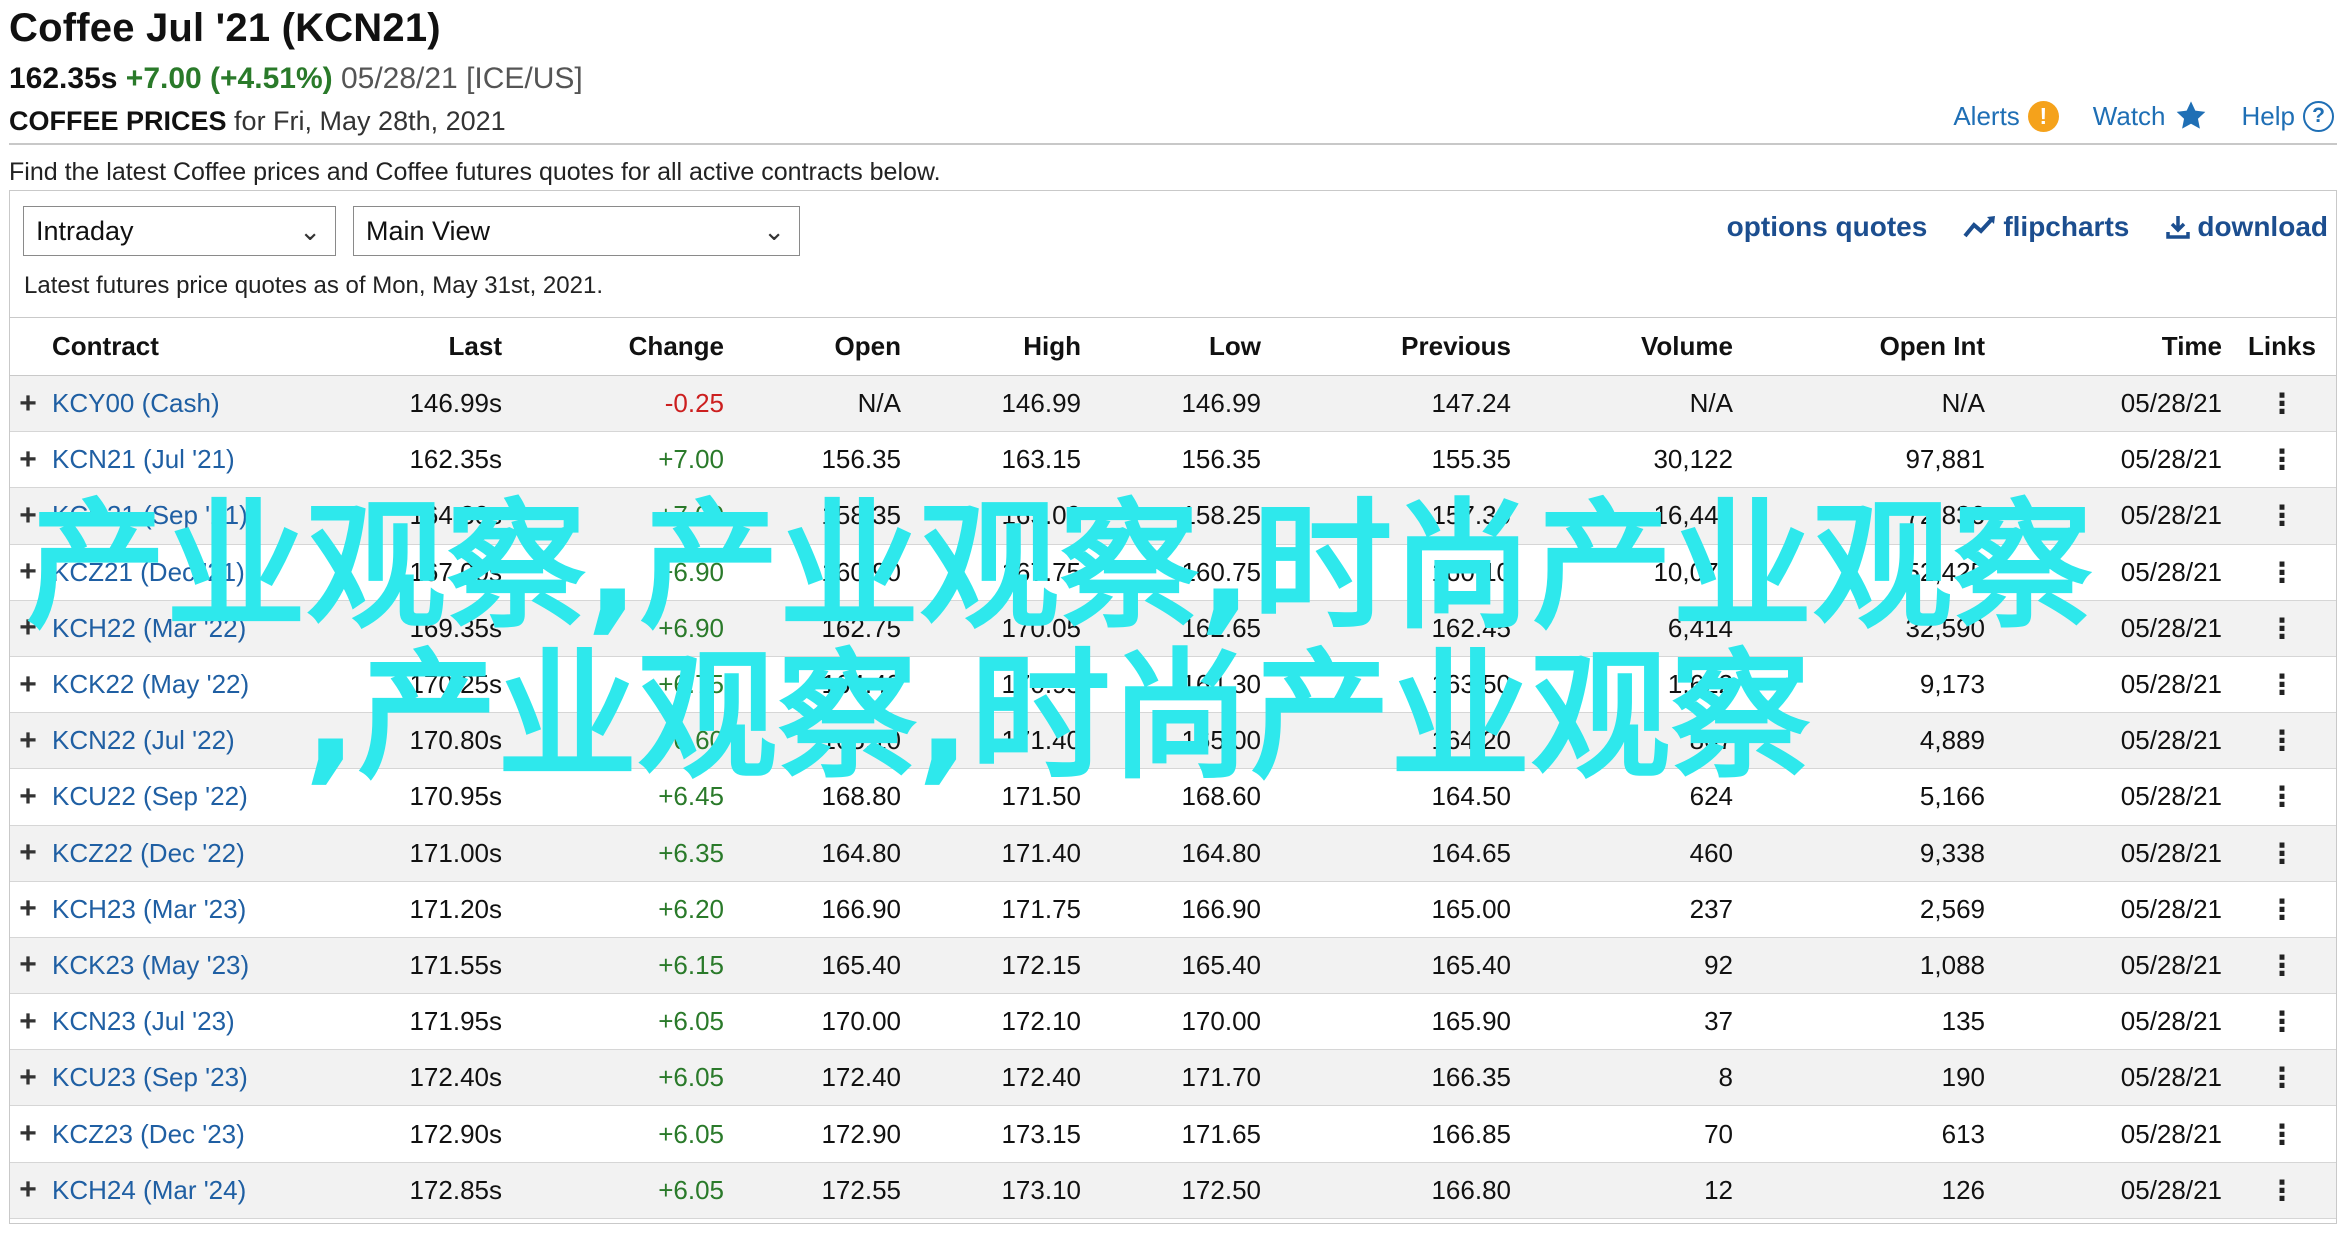 This screenshot has width=2346, height=1238. What do you see at coordinates (2109, 347) in the screenshot?
I see `column-header-time: Time` at bounding box center [2109, 347].